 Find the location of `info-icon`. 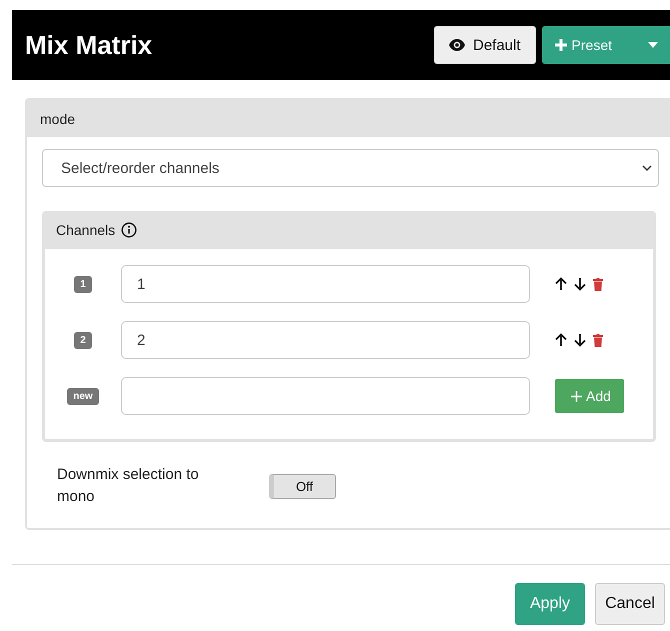

info-icon is located at coordinates (129, 230).